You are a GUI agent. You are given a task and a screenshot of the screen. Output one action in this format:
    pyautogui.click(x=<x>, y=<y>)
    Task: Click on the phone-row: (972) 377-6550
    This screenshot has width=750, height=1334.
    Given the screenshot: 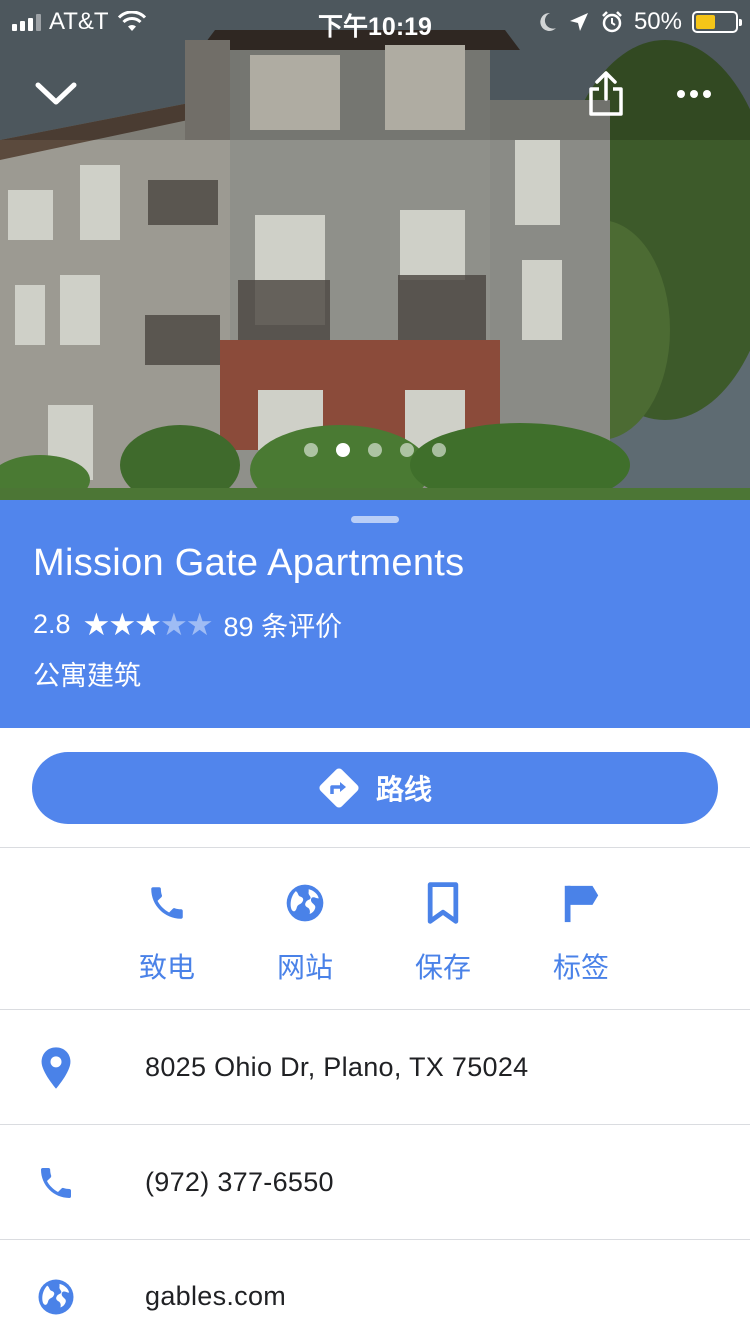 What is the action you would take?
    pyautogui.click(x=375, y=1183)
    